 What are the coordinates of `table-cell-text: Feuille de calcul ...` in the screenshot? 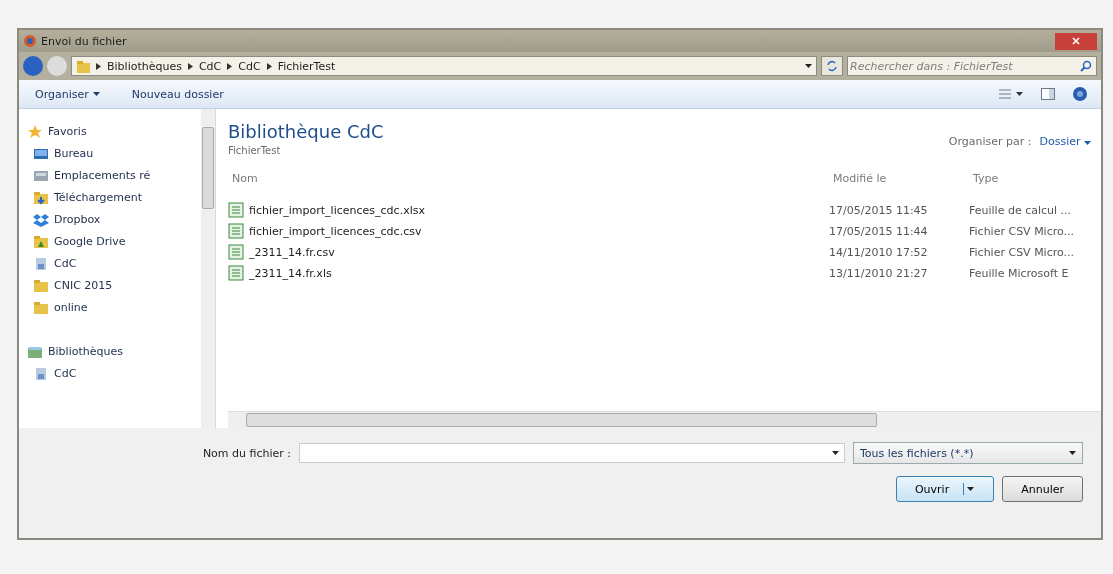 It's located at (1021, 210).